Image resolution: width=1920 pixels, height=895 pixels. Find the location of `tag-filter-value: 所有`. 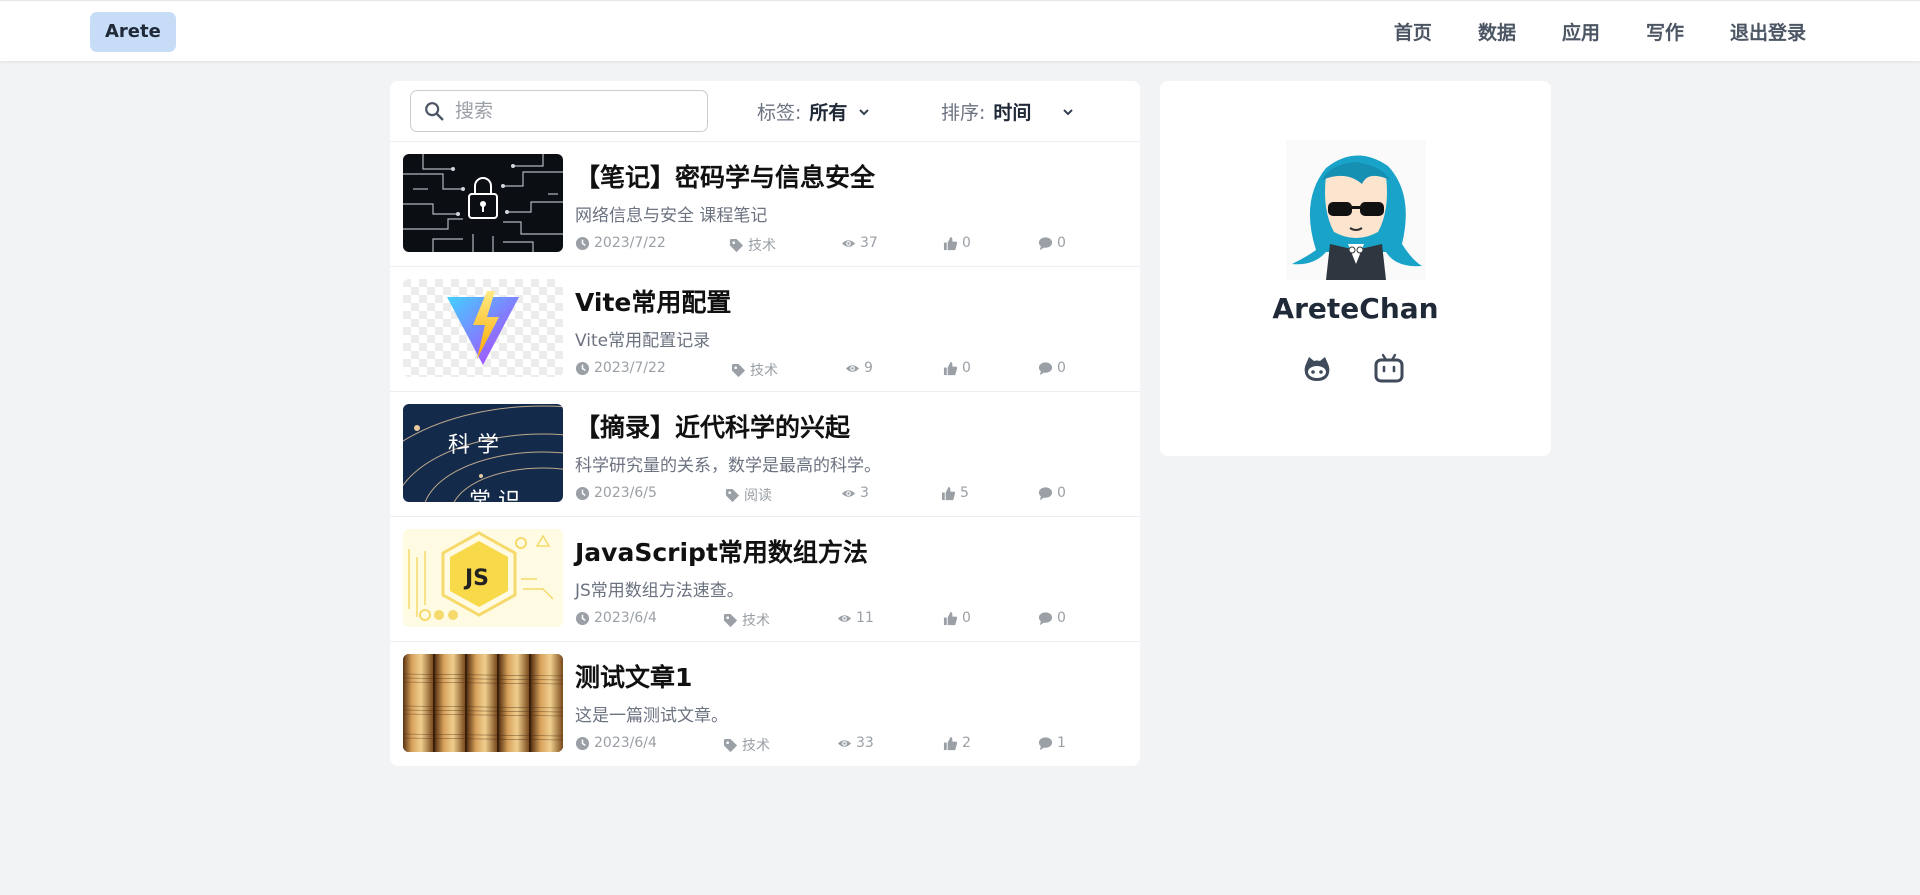

tag-filter-value: 所有 is located at coordinates (828, 111).